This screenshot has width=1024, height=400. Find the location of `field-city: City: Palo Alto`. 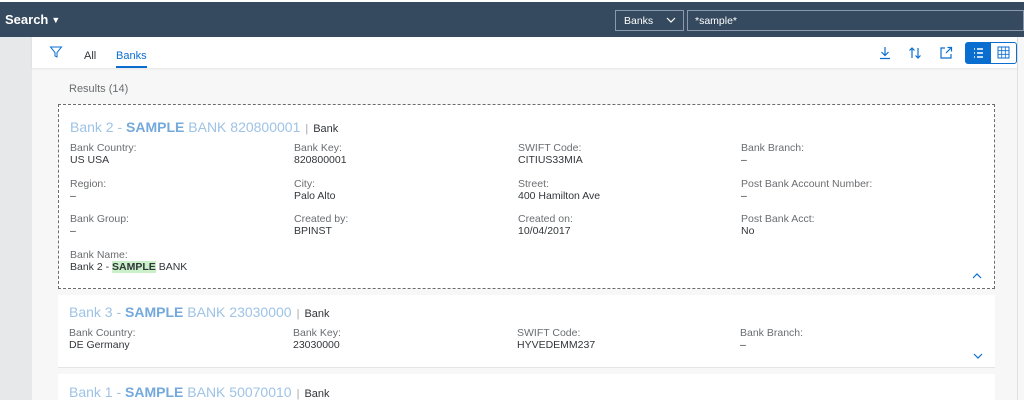

field-city: City: Palo Alto is located at coordinates (314, 190).